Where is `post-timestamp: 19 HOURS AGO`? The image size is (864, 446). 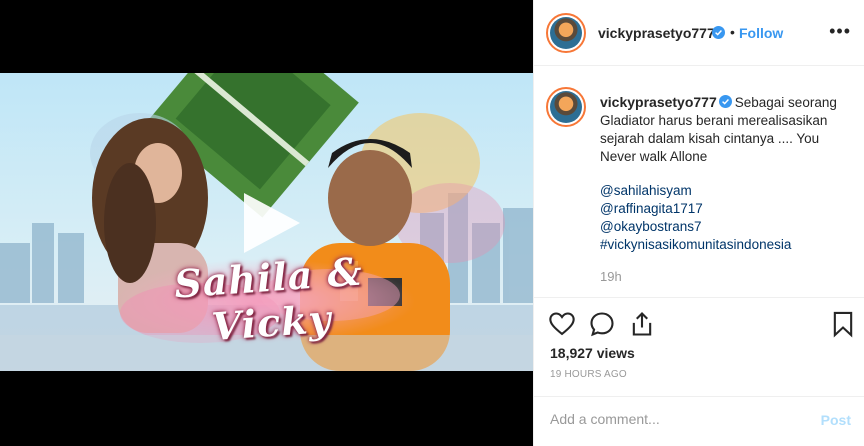 post-timestamp: 19 HOURS AGO is located at coordinates (588, 374).